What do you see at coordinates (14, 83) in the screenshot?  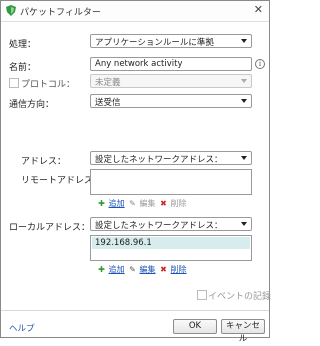 I see `protocol-checkbox` at bounding box center [14, 83].